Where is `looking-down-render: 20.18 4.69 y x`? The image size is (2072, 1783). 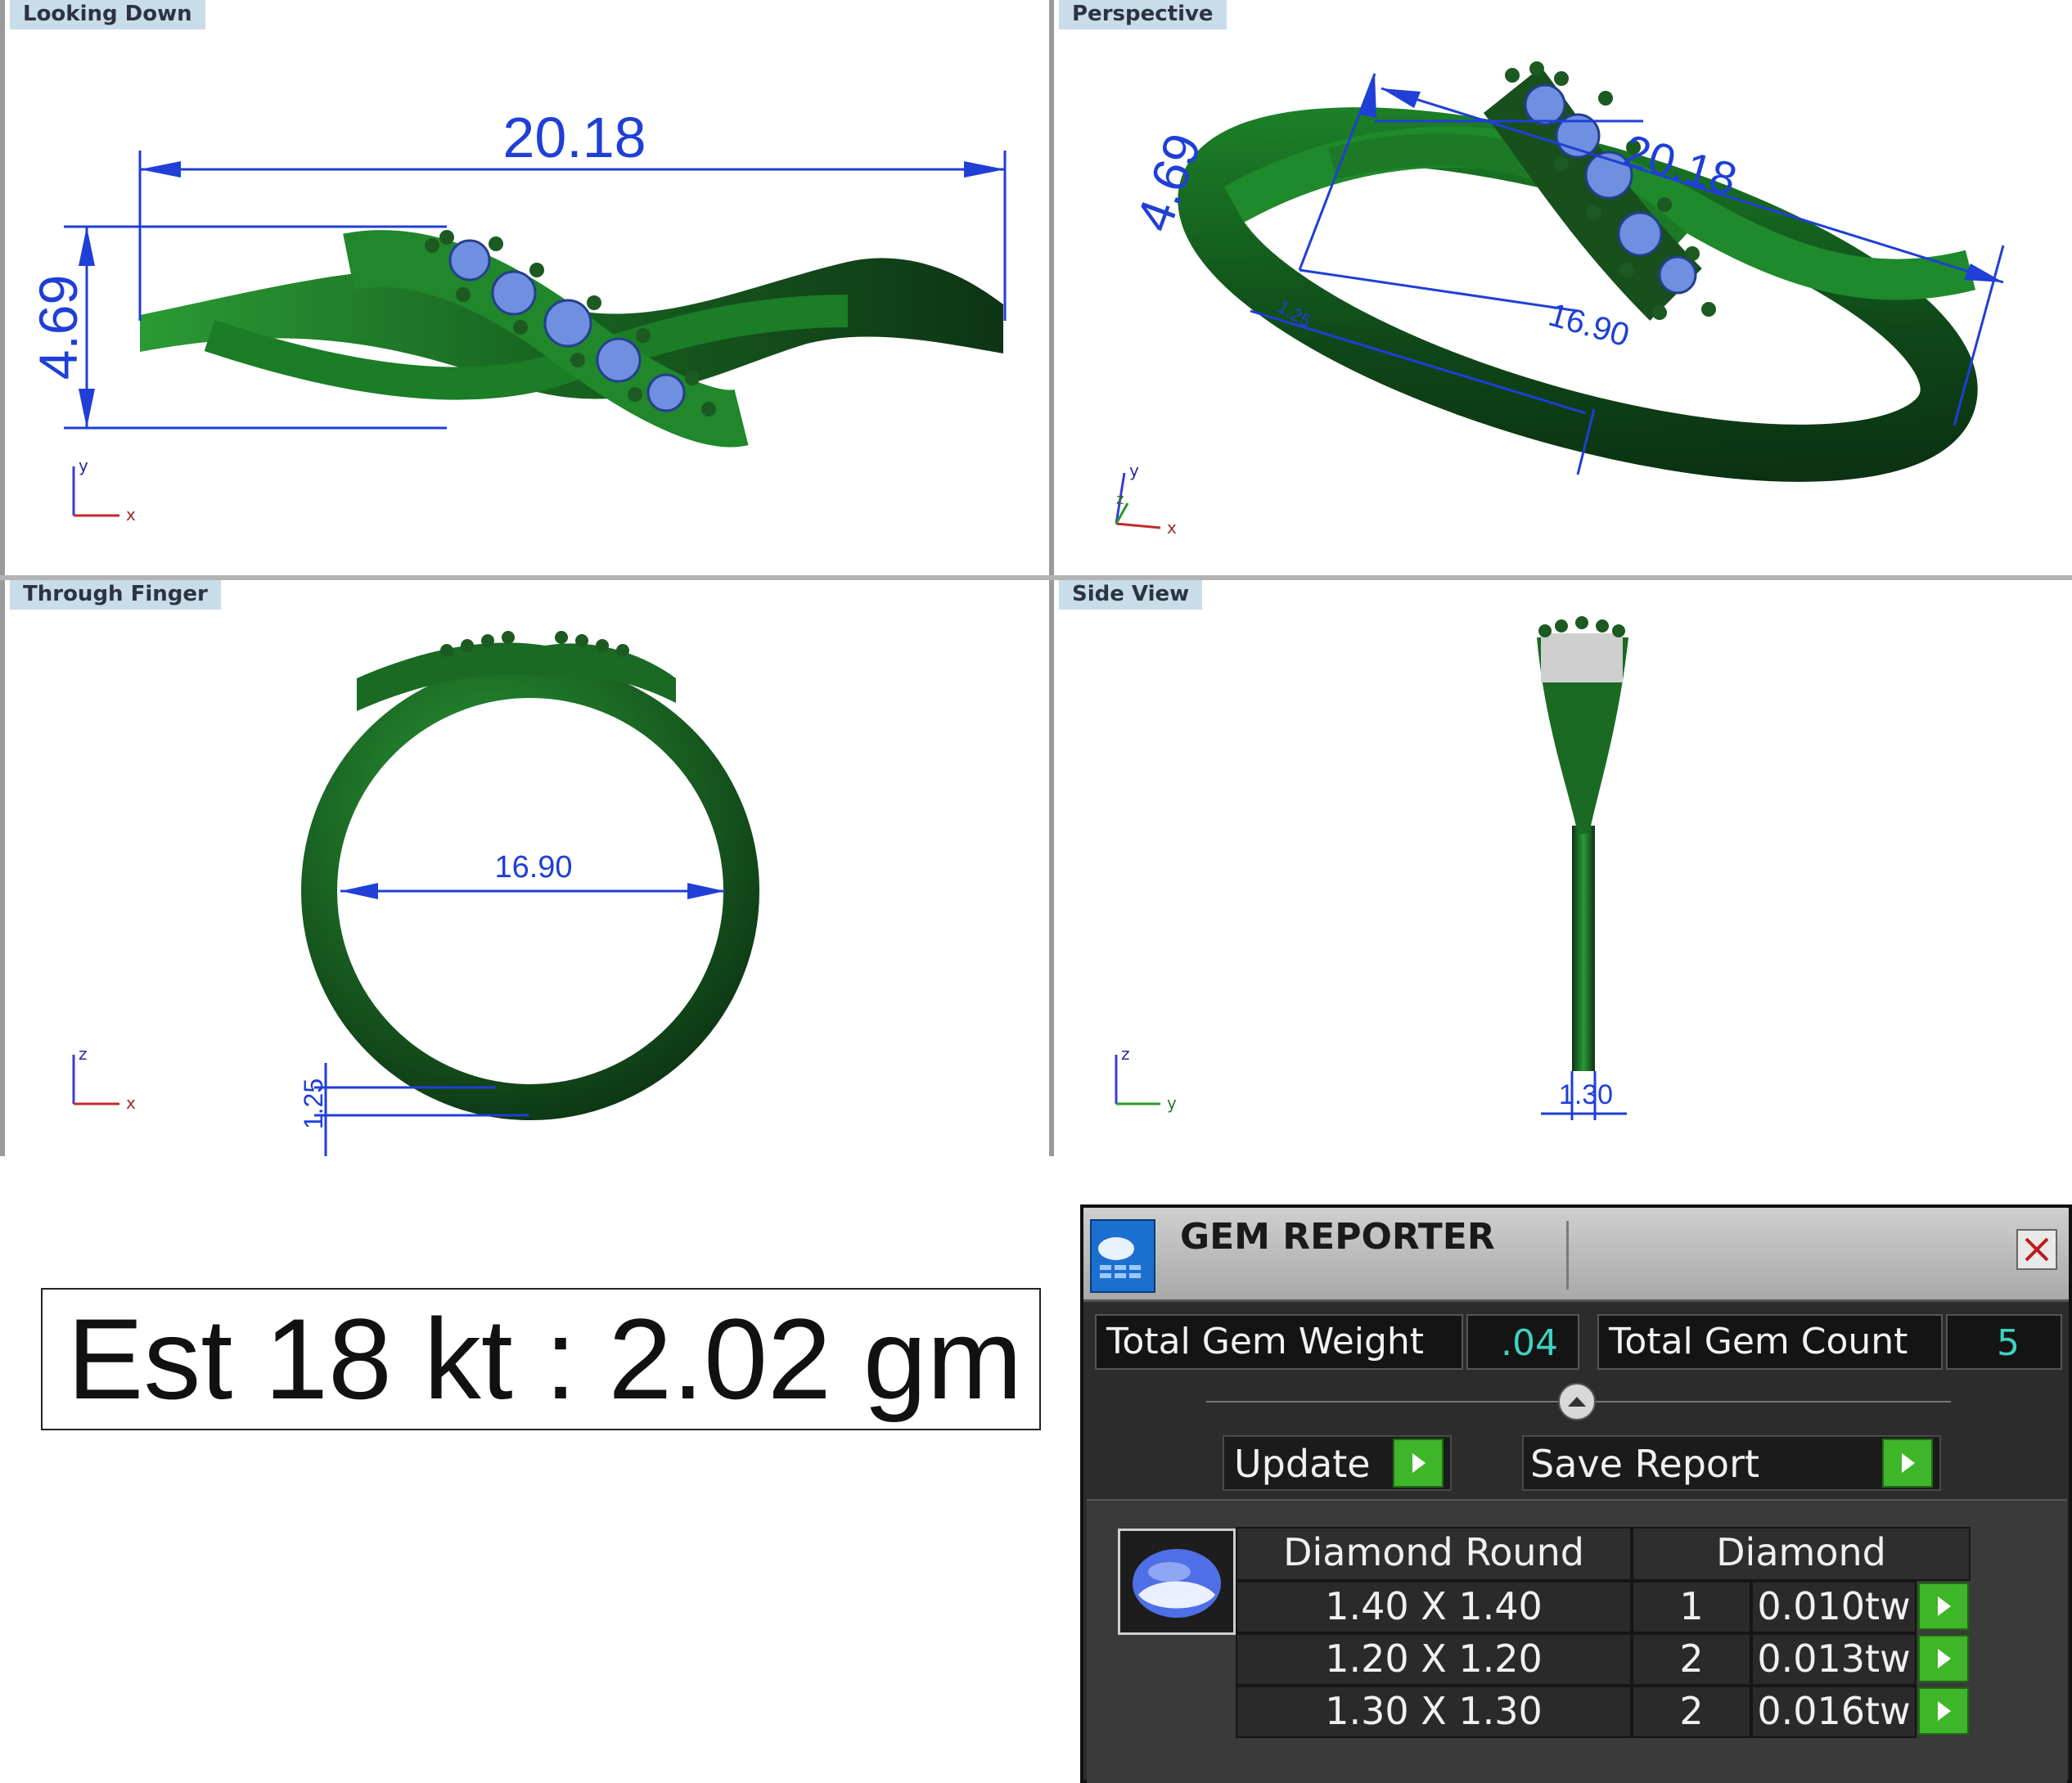
looking-down-render: 20.18 4.69 y x is located at coordinates (517, 315).